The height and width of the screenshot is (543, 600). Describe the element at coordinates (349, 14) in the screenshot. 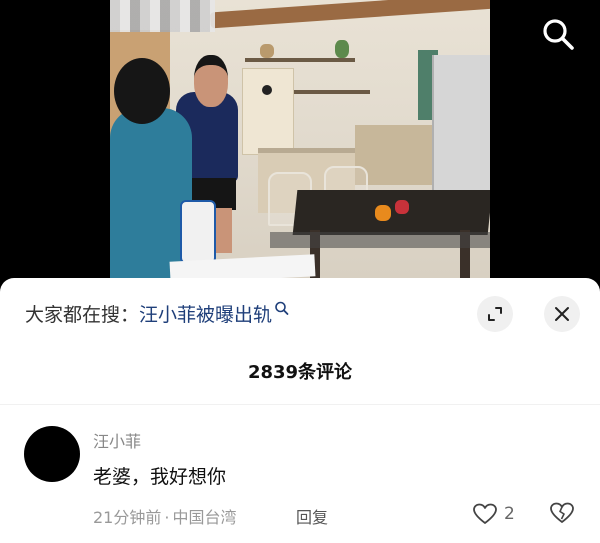

I see `scene-ceiling-beam` at that location.